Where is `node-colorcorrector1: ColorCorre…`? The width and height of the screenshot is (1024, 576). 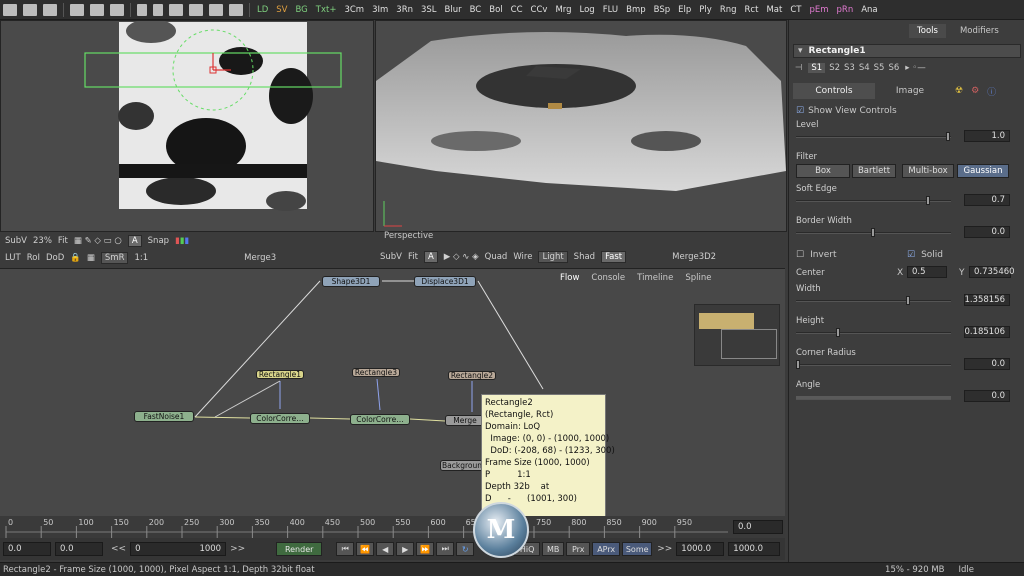
node-colorcorrector1: ColorCorre… is located at coordinates (280, 418).